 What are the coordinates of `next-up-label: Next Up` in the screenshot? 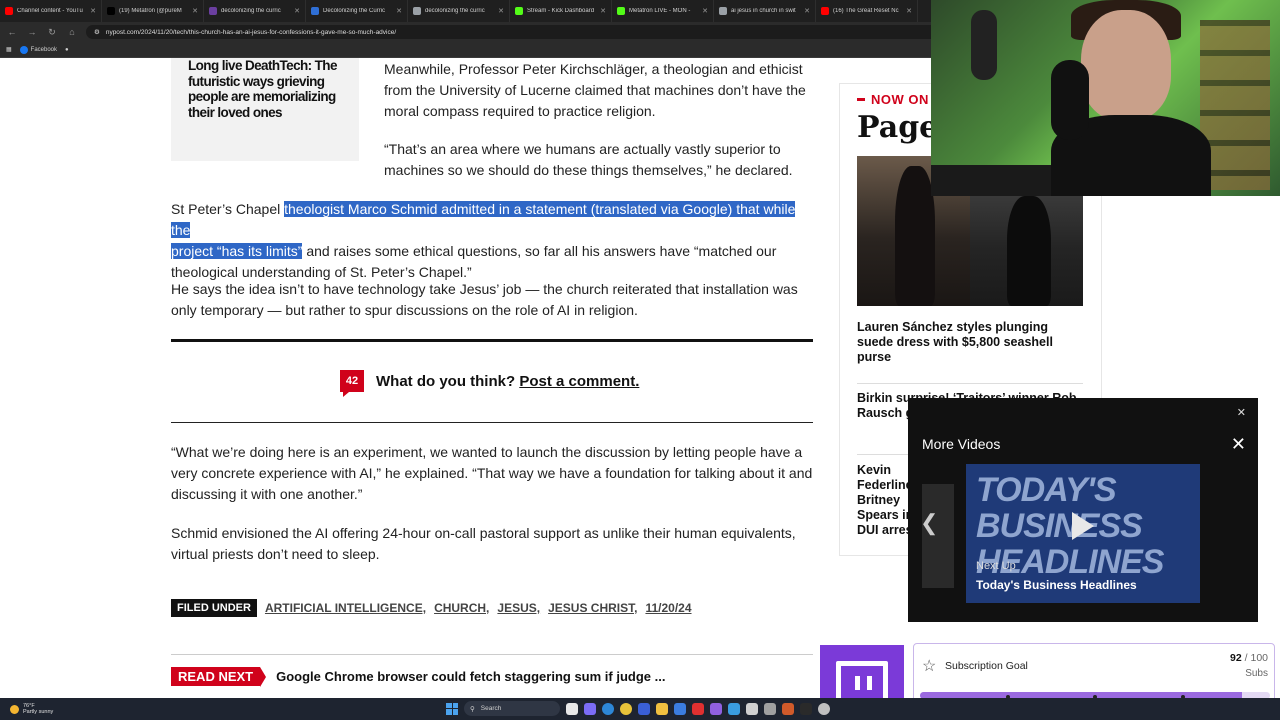 It's located at (996, 566).